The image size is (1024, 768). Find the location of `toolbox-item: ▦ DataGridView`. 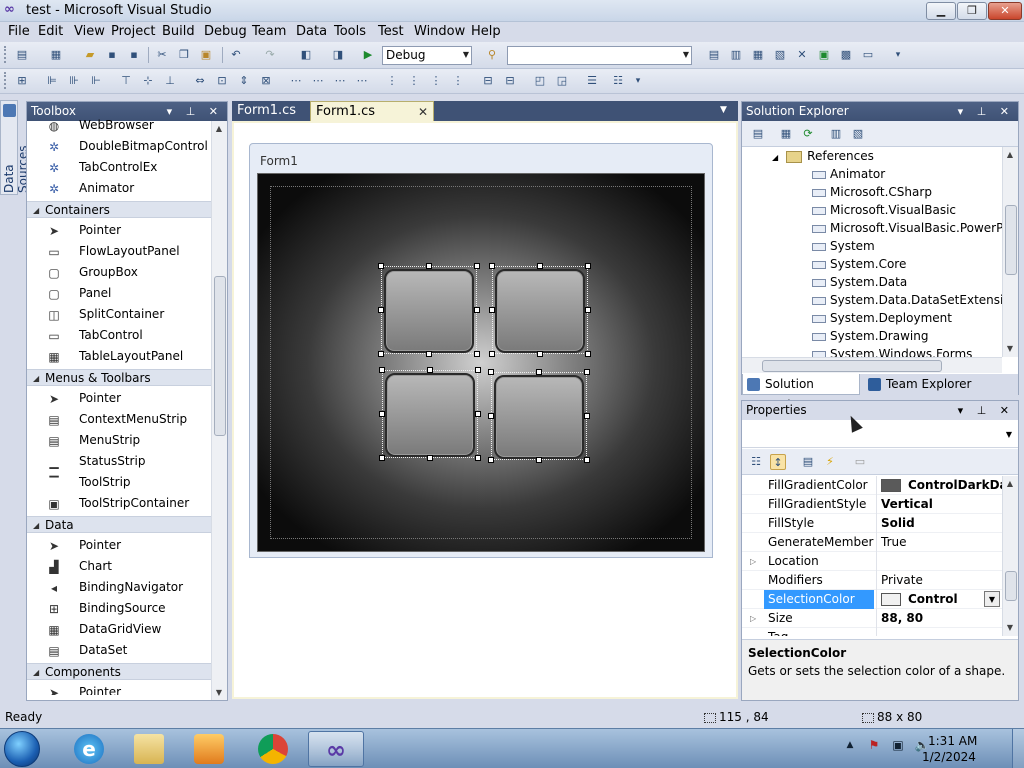

toolbox-item: ▦ DataGridView is located at coordinates (119, 629).